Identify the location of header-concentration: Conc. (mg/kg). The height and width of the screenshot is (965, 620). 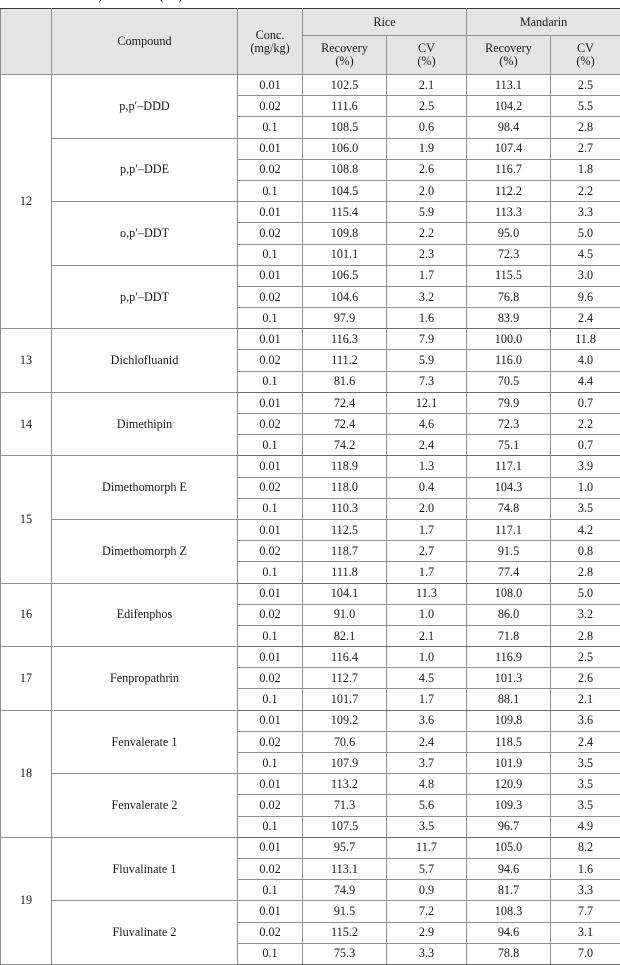
(270, 42).